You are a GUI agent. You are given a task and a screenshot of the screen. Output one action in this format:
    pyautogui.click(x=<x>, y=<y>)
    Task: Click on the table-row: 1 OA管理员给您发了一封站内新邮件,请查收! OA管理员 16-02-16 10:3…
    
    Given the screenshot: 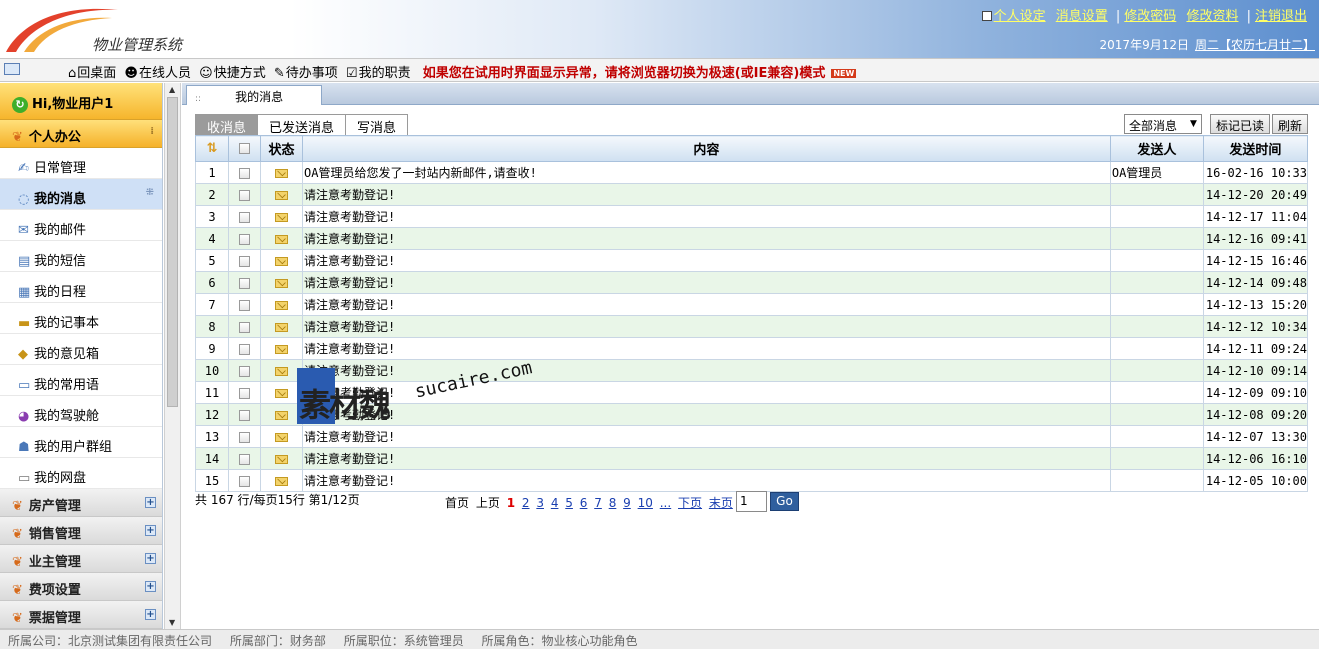 What is the action you would take?
    pyautogui.click(x=752, y=172)
    